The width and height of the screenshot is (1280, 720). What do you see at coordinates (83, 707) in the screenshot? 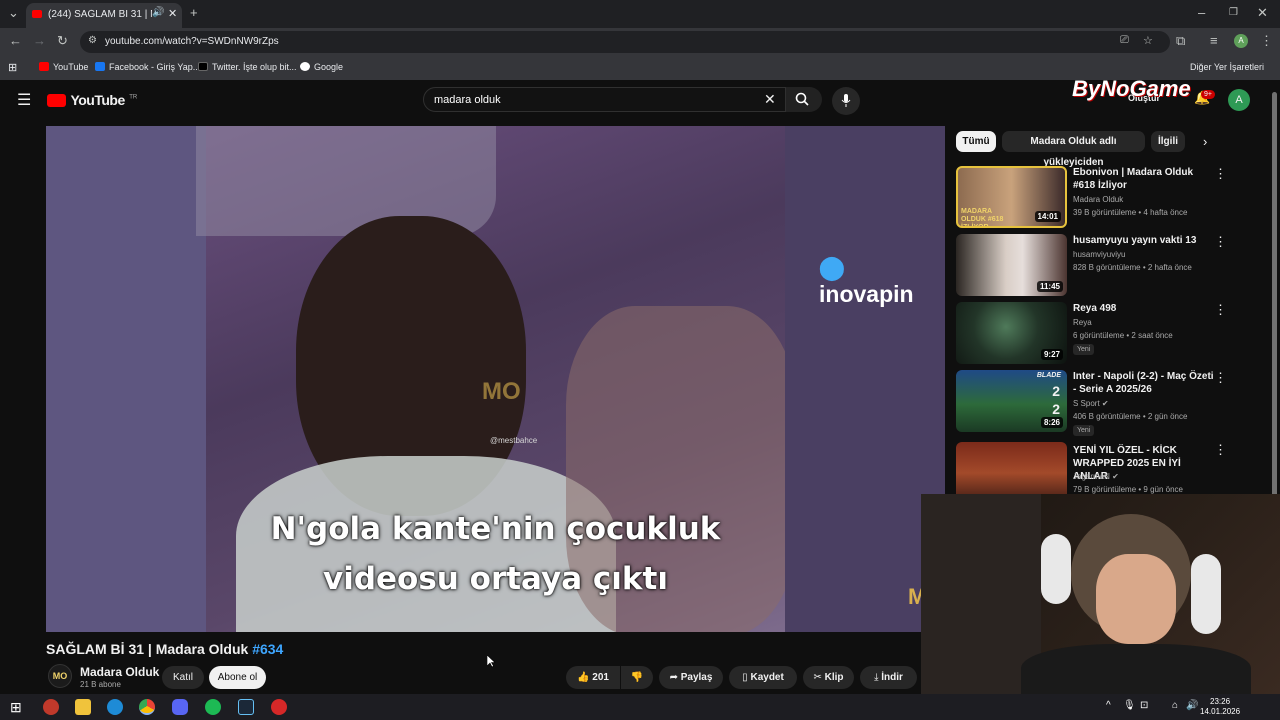
I see `file-explorer-icon` at bounding box center [83, 707].